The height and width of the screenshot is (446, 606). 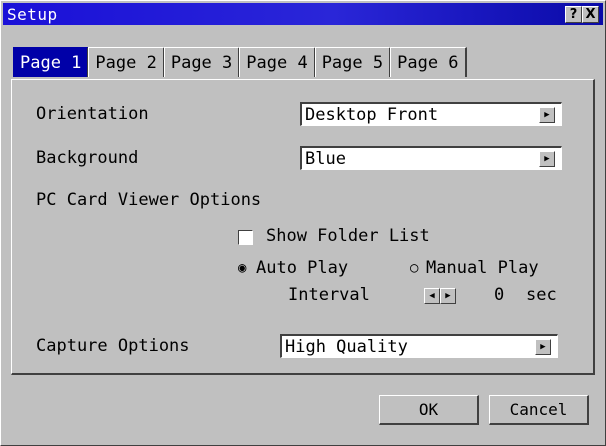 I want to click on show-folder-list-checkbox, so click(x=245, y=237).